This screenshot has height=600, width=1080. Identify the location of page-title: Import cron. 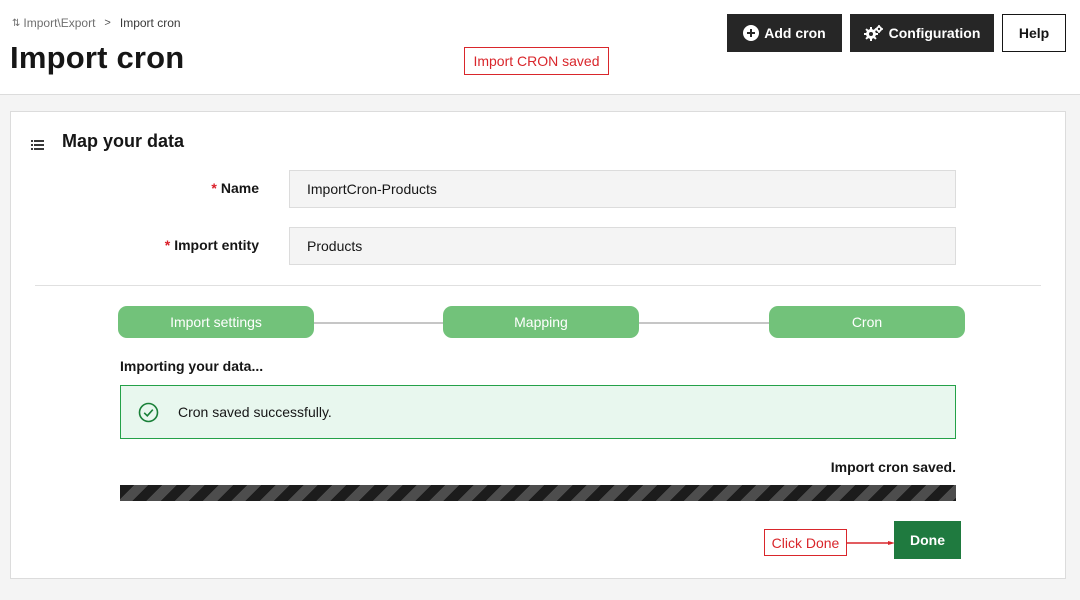
(97, 57).